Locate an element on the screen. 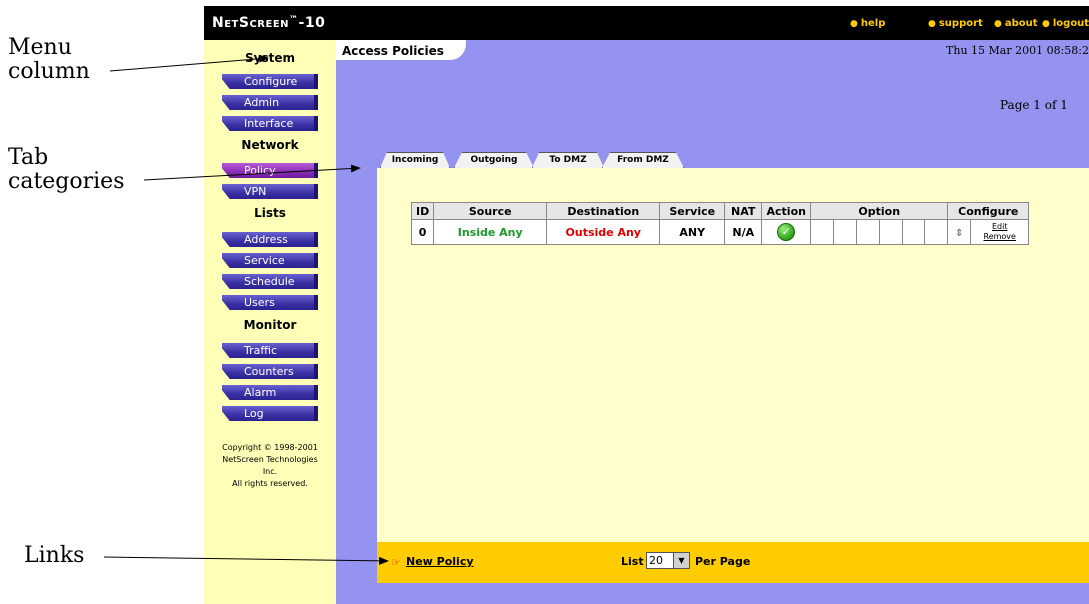  datetime: Thu 15 Mar 2001 08:58:2 is located at coordinates (1017, 50).